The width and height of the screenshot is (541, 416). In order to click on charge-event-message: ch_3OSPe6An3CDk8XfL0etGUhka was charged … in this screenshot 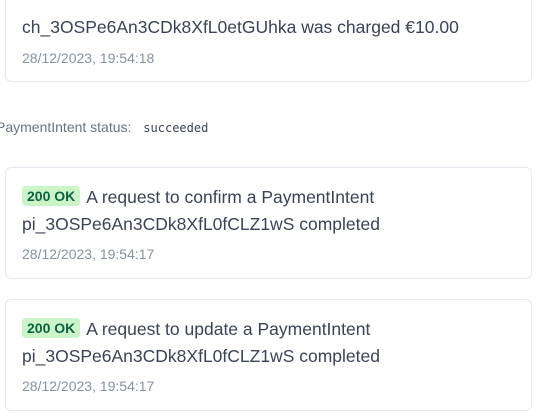, I will do `click(240, 27)`.